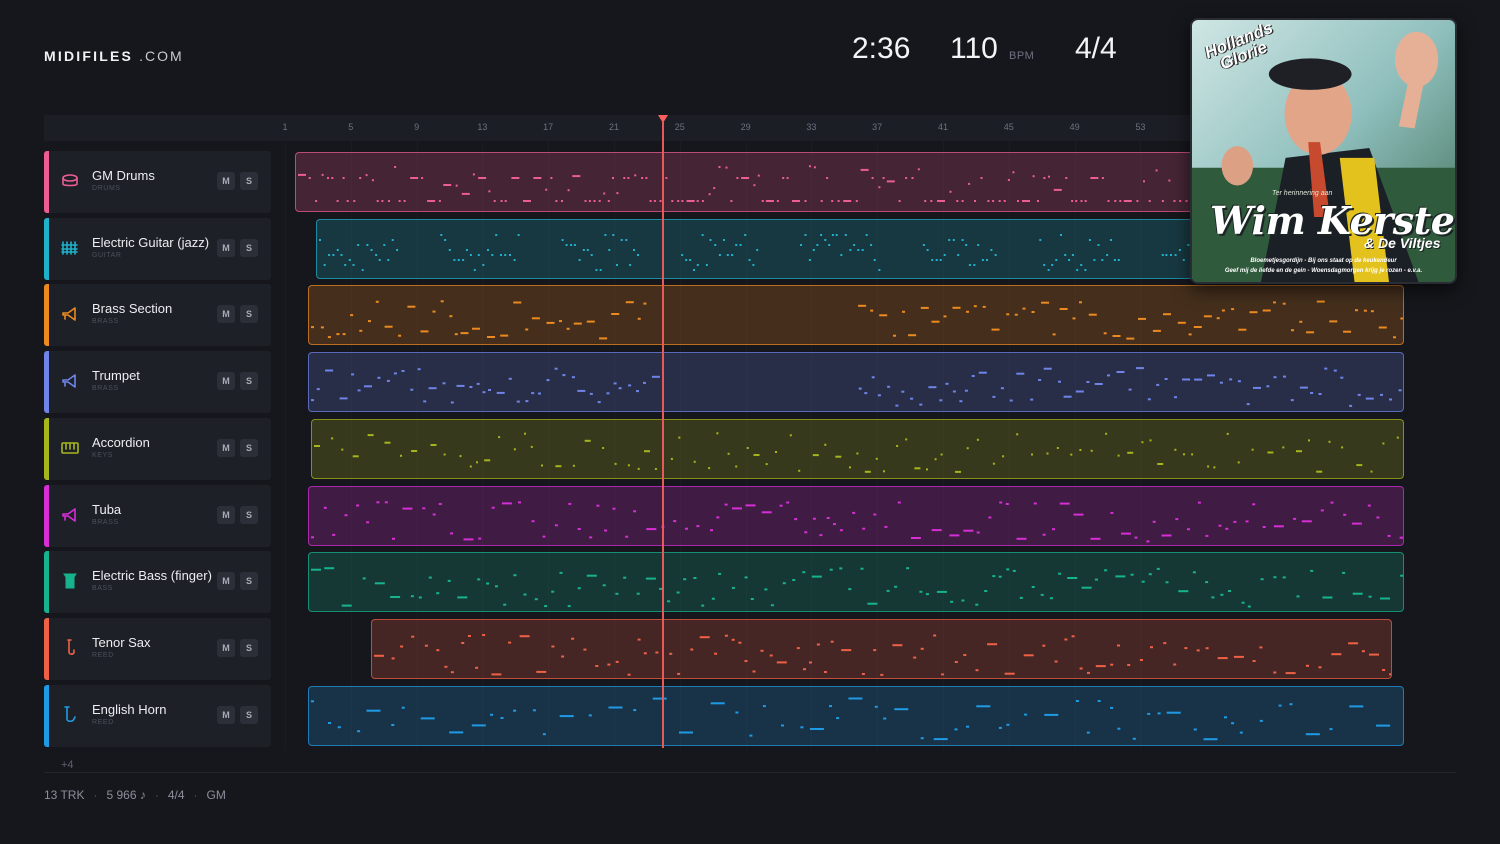  Describe the element at coordinates (157, 449) in the screenshot. I see `track-header: Accordion KEYS M S` at that location.